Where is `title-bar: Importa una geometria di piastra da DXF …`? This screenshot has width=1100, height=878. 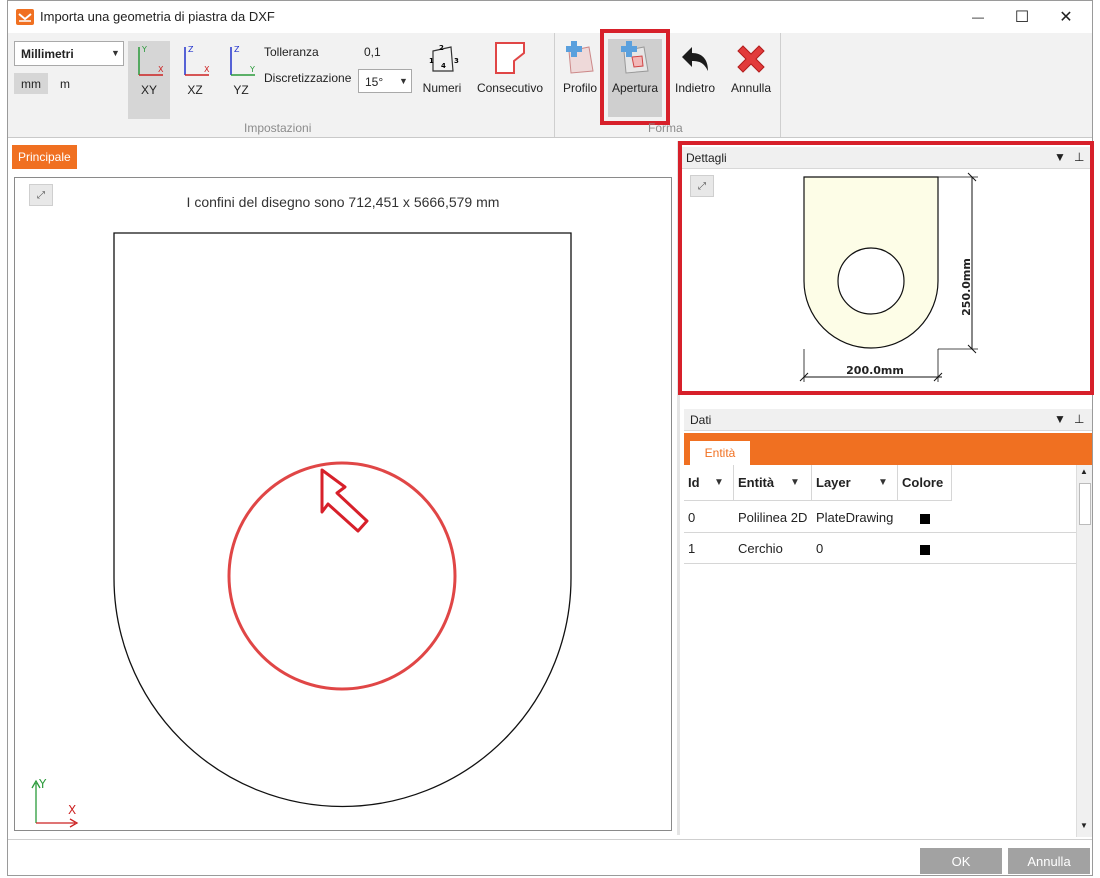
title-bar: Importa una geometria di piastra da DXF … is located at coordinates (550, 17).